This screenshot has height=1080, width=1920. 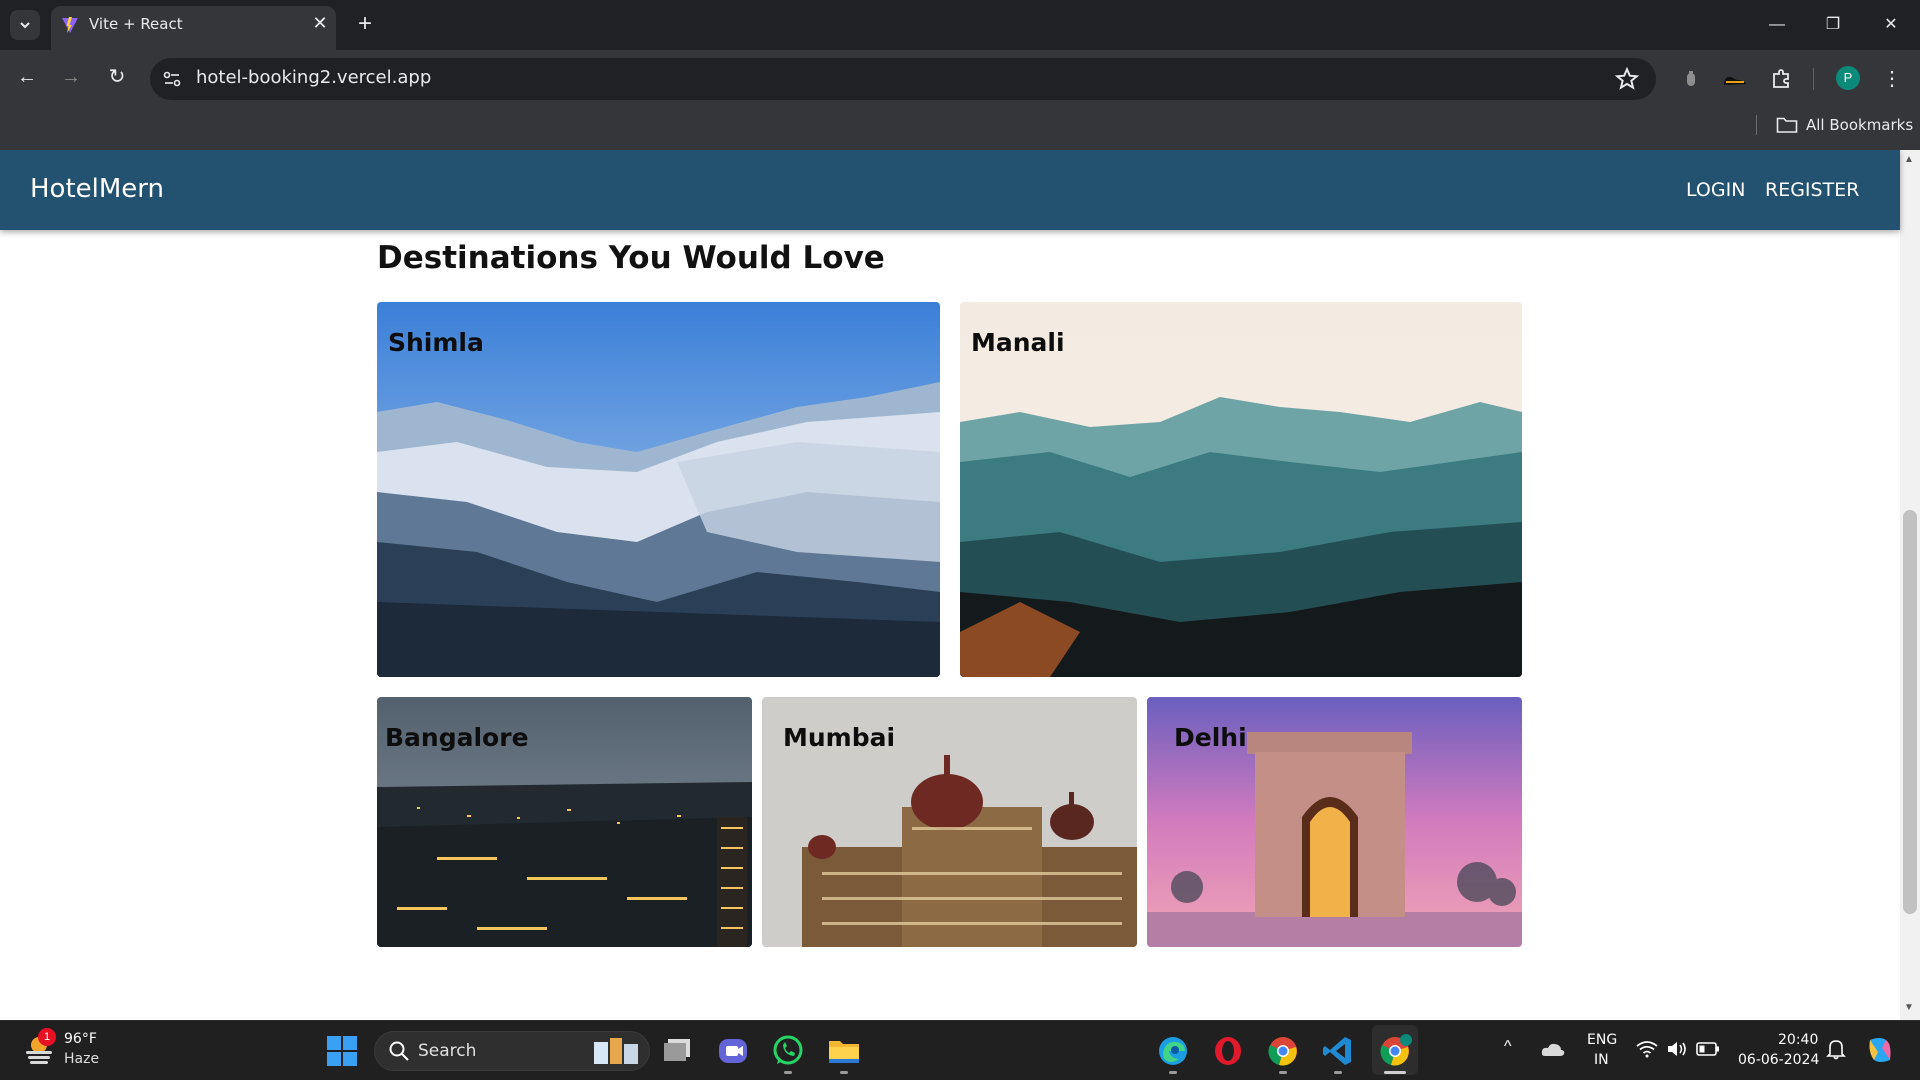 I want to click on destination-name: Shimla, so click(x=436, y=342).